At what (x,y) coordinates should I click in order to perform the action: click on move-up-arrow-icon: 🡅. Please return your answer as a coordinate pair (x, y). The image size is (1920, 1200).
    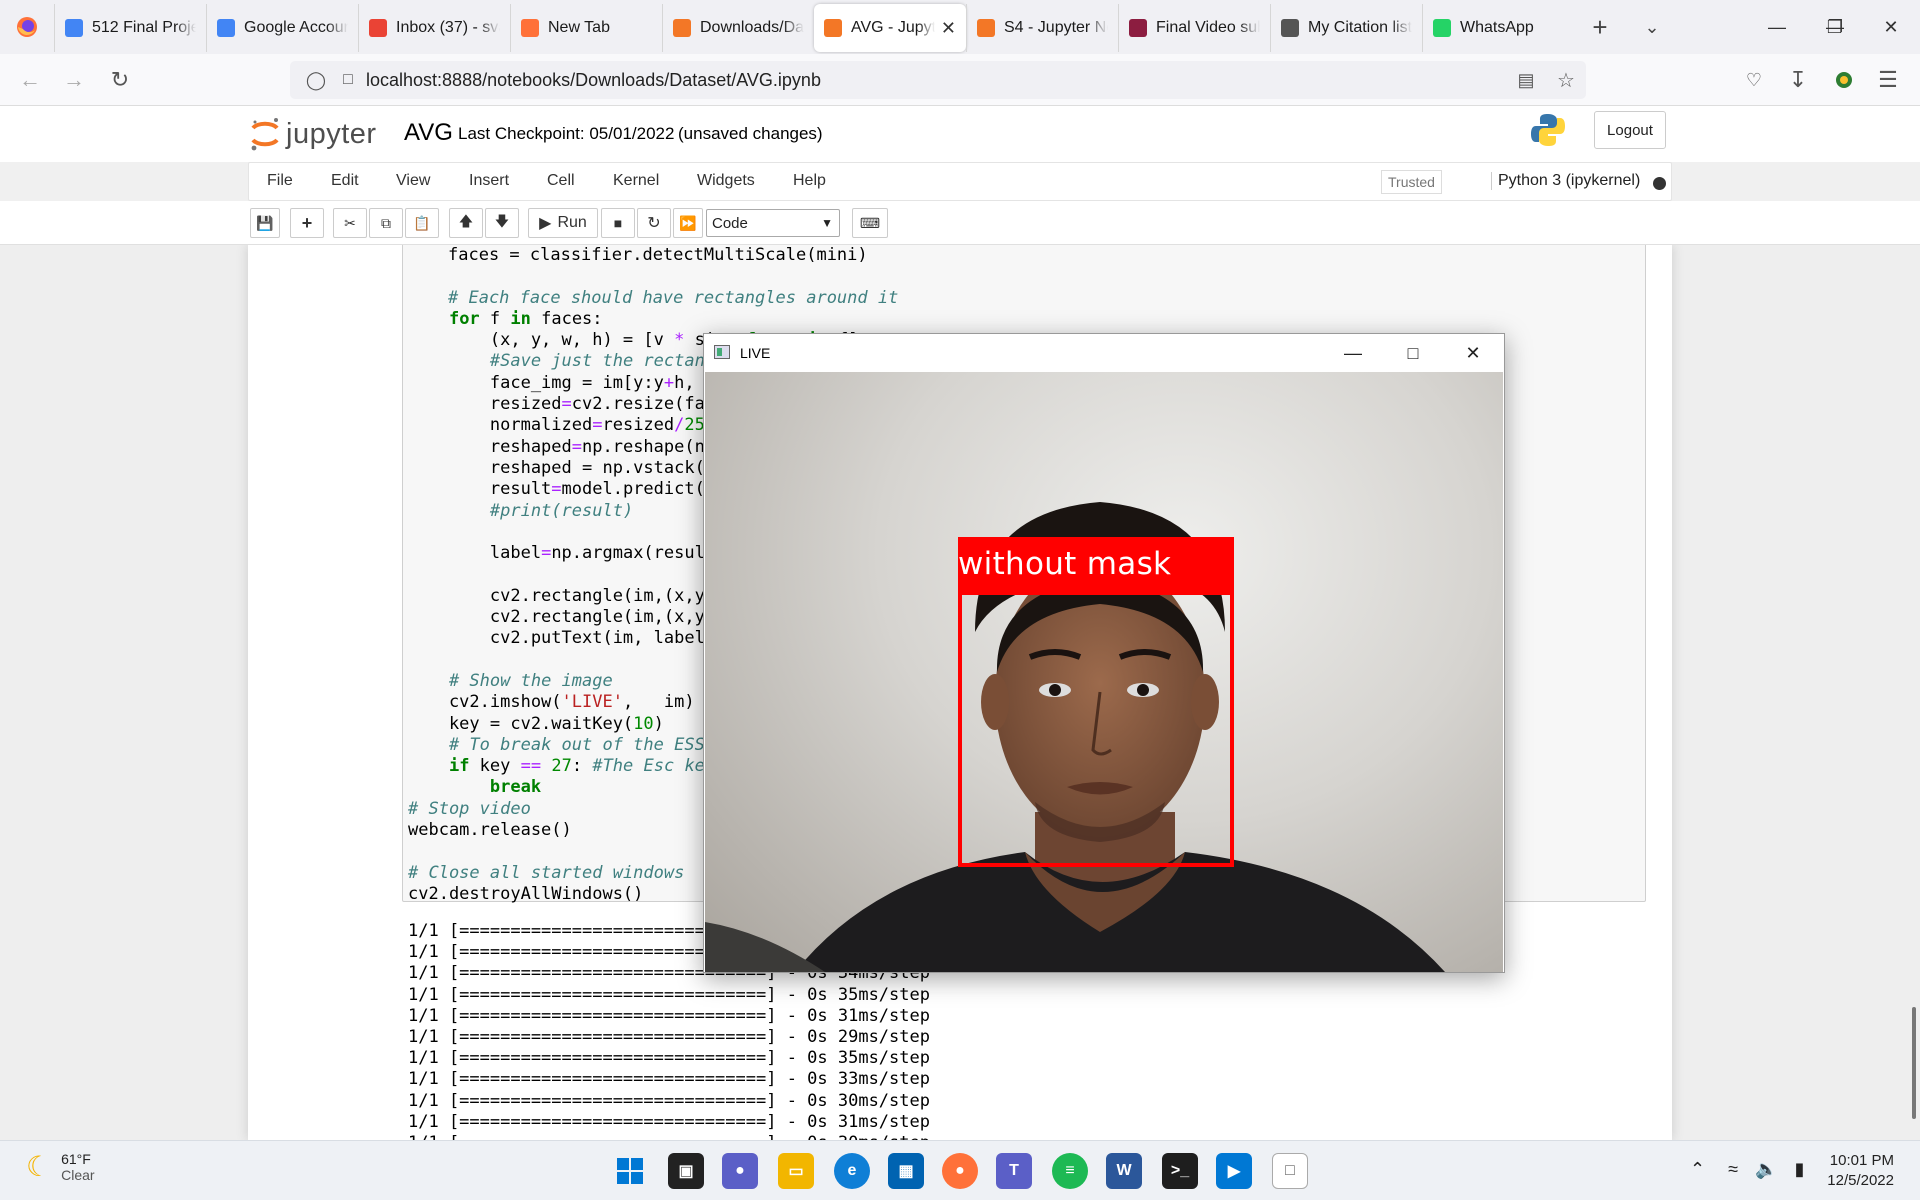
    Looking at the image, I should click on (466, 223).